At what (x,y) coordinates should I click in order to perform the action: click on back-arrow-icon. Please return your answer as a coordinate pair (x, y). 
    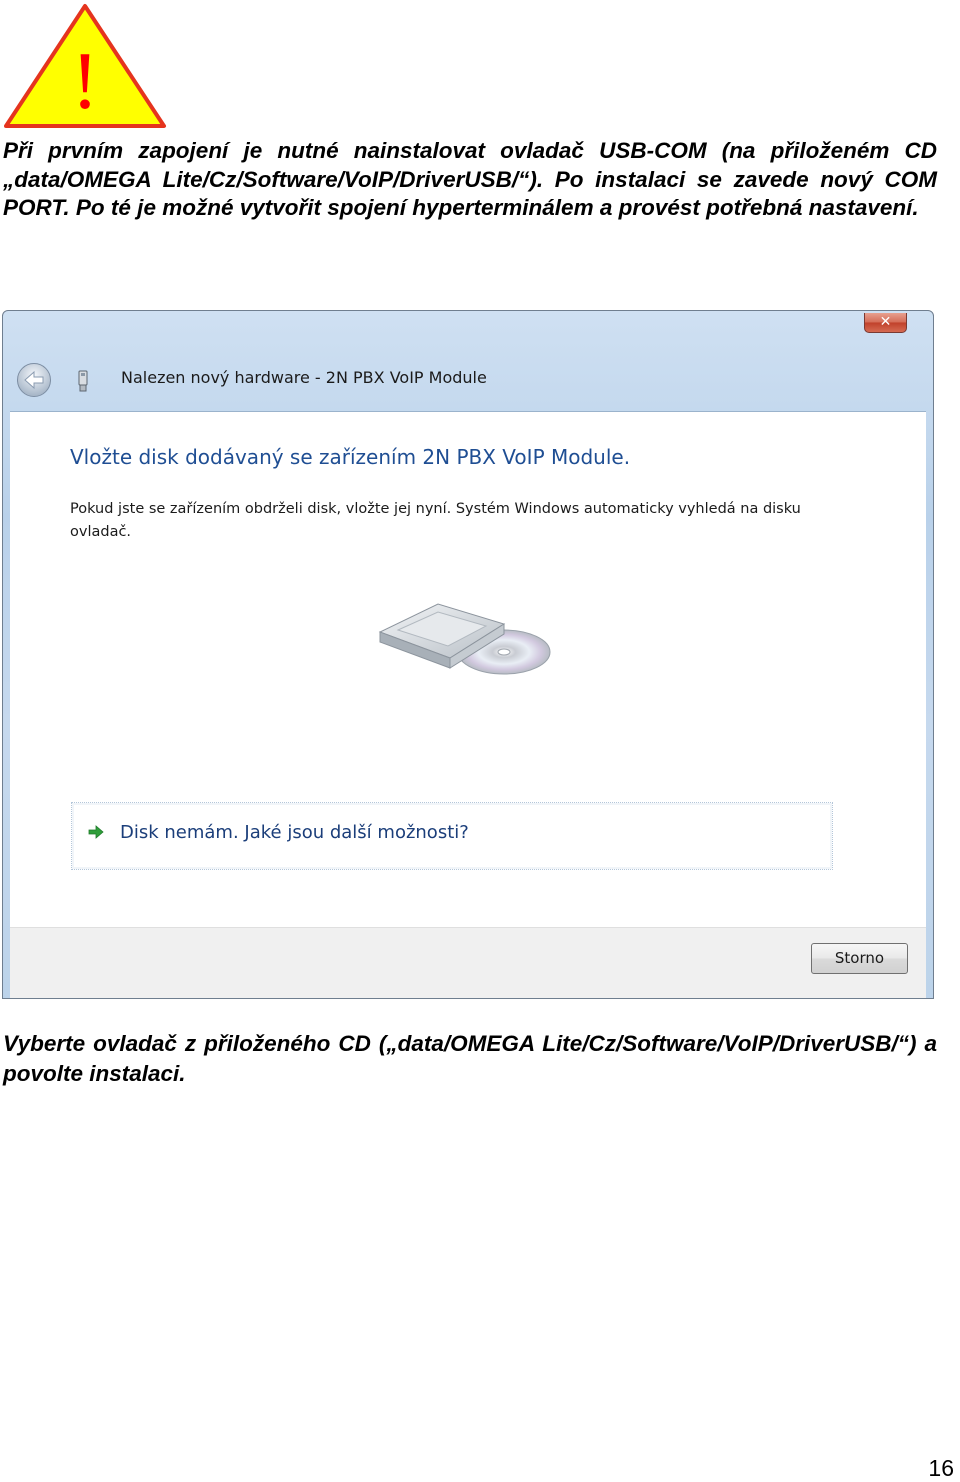
    Looking at the image, I should click on (34, 380).